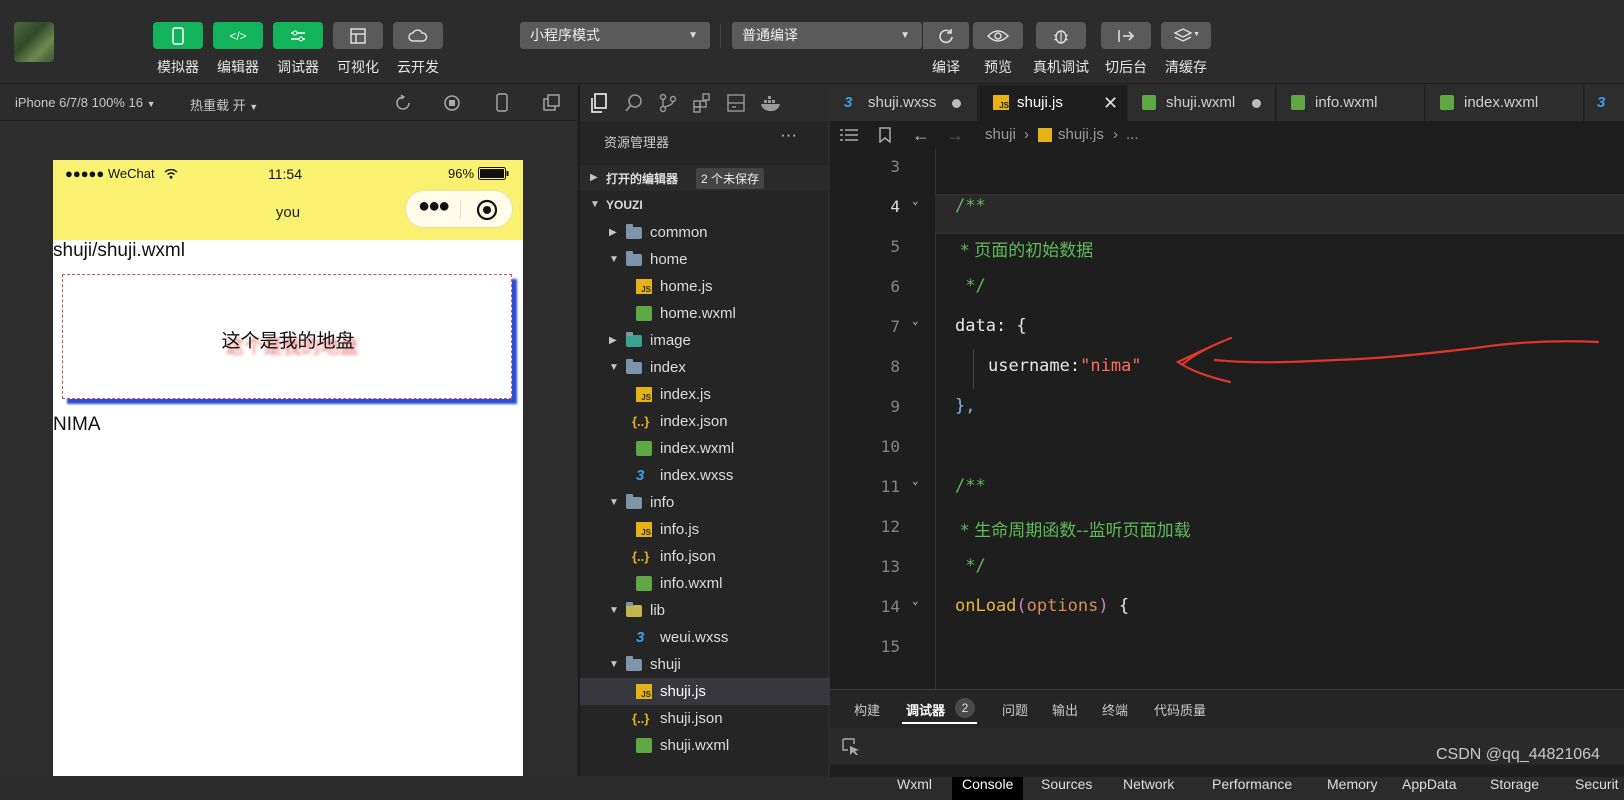 Image resolution: width=1624 pixels, height=800 pixels. Describe the element at coordinates (1351, 103) in the screenshot. I see `tab-info-wxml: info.wxml` at that location.